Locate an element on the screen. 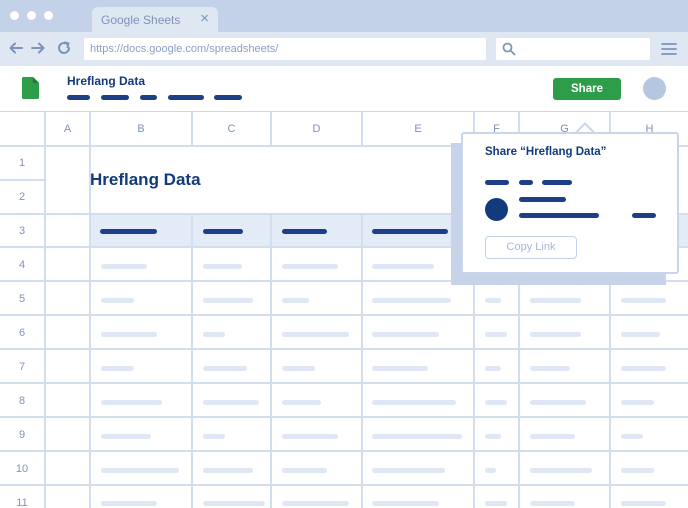 This screenshot has width=688, height=508. row-header-5: 5 is located at coordinates (22, 299).